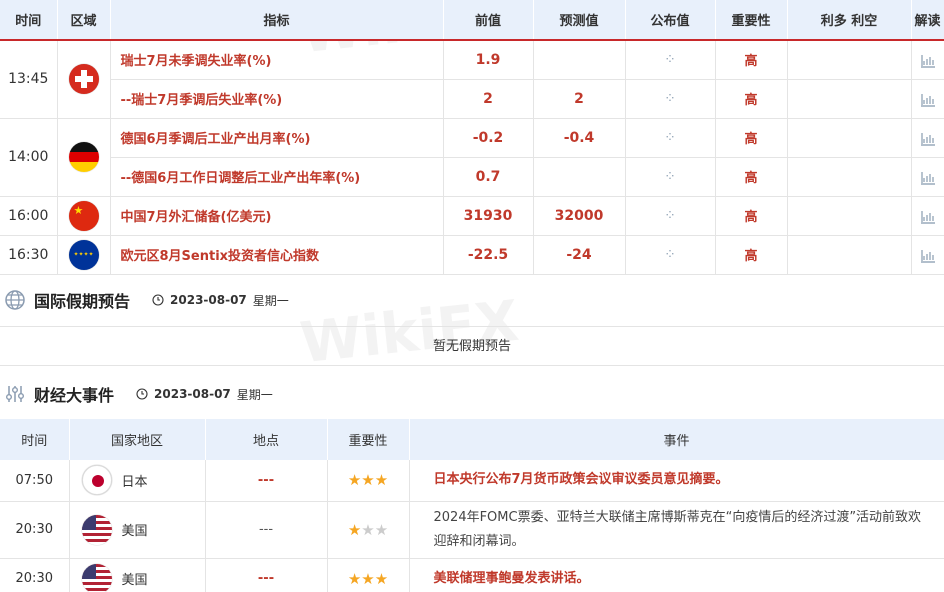 This screenshot has height=592, width=944. What do you see at coordinates (676, 575) in the screenshot?
I see `event-description: 美联储理事鲍曼发表讲话。` at bounding box center [676, 575].